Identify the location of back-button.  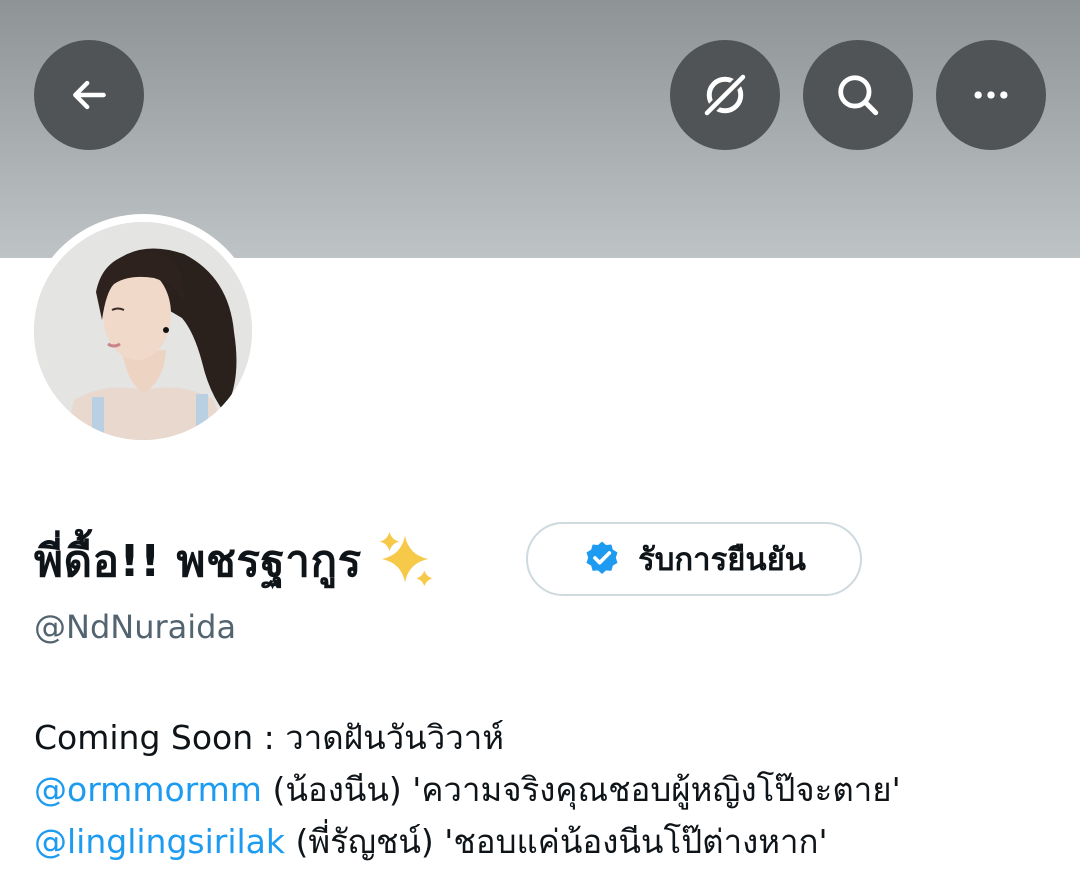
(89, 95).